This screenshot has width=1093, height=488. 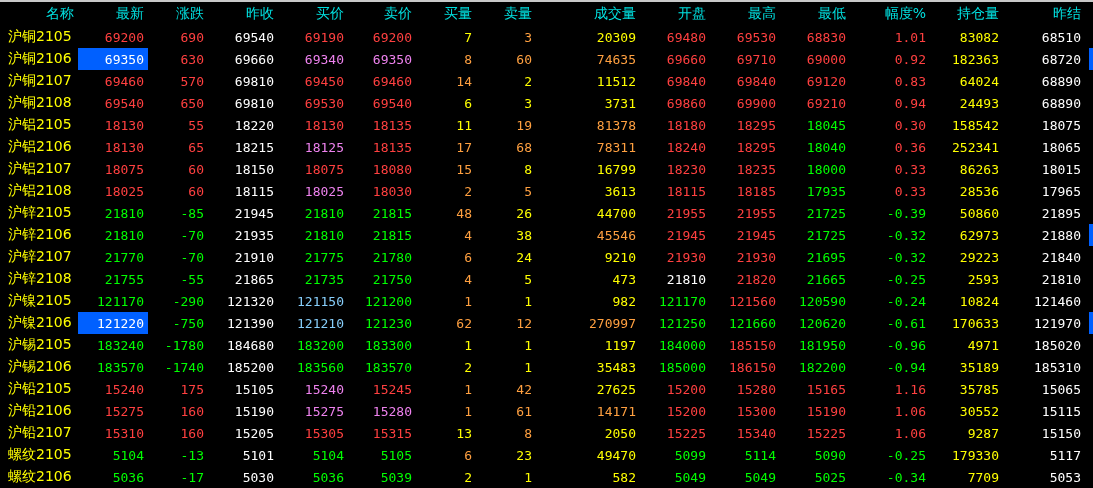 I want to click on table-cell-text: -17, so click(x=192, y=477).